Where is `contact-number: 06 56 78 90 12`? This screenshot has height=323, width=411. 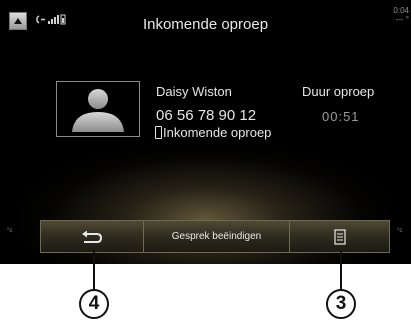 contact-number: 06 56 78 90 12 is located at coordinates (206, 115).